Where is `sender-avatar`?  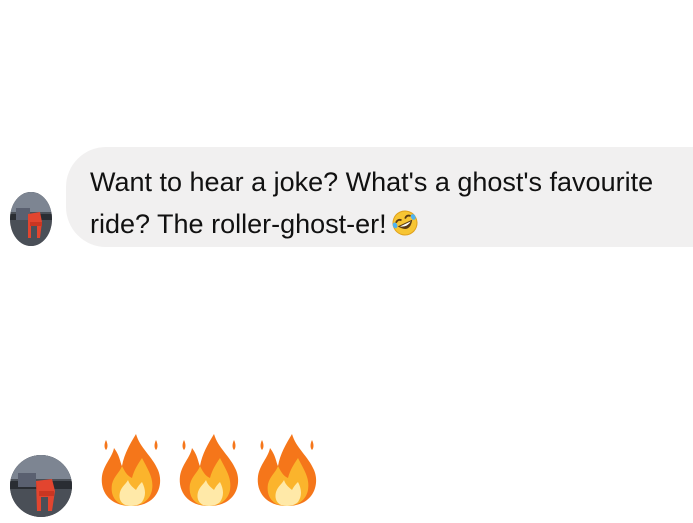 sender-avatar is located at coordinates (31, 219).